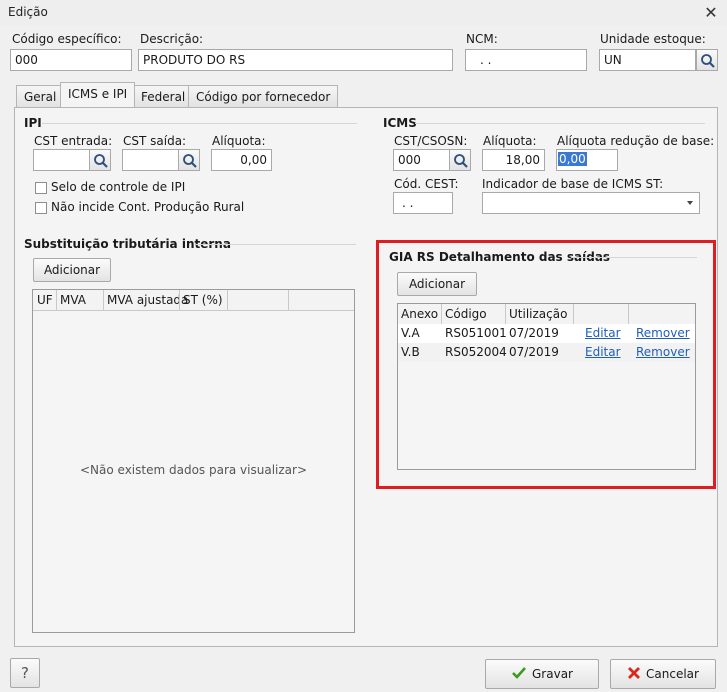  I want to click on tab-codigo-fornecedor: Código por fornecedor, so click(263, 96).